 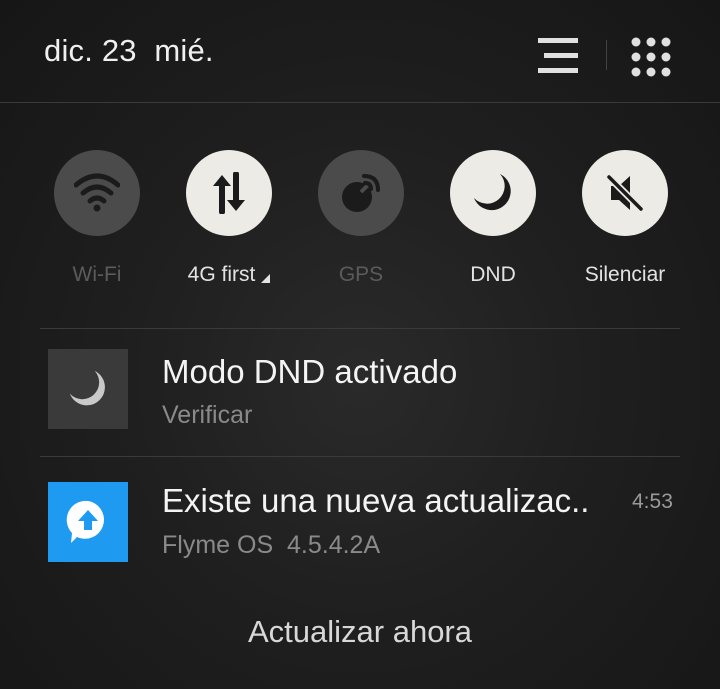 What do you see at coordinates (361, 274) in the screenshot?
I see `toggle-gps-label: GPS` at bounding box center [361, 274].